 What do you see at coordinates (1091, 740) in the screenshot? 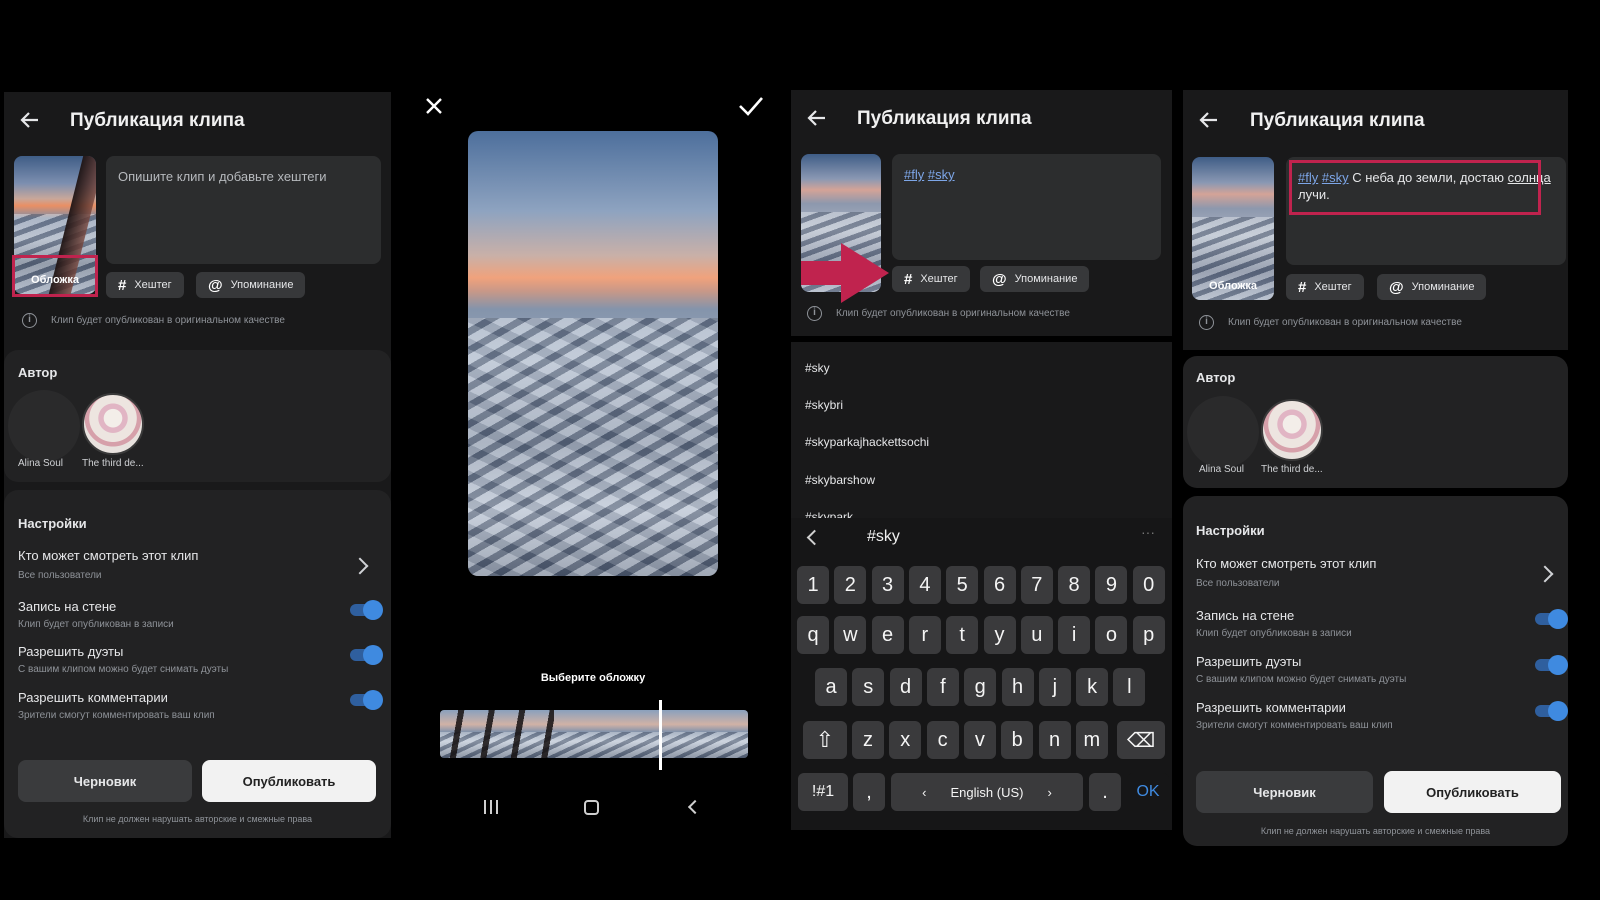
I see `key-m: m` at bounding box center [1091, 740].